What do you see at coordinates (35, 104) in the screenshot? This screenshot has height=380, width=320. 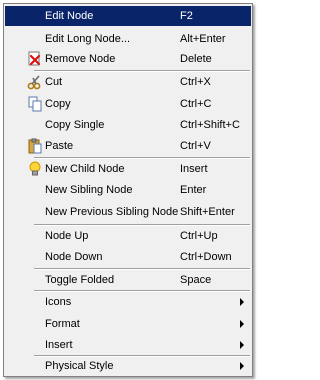 I see `copy-icon` at bounding box center [35, 104].